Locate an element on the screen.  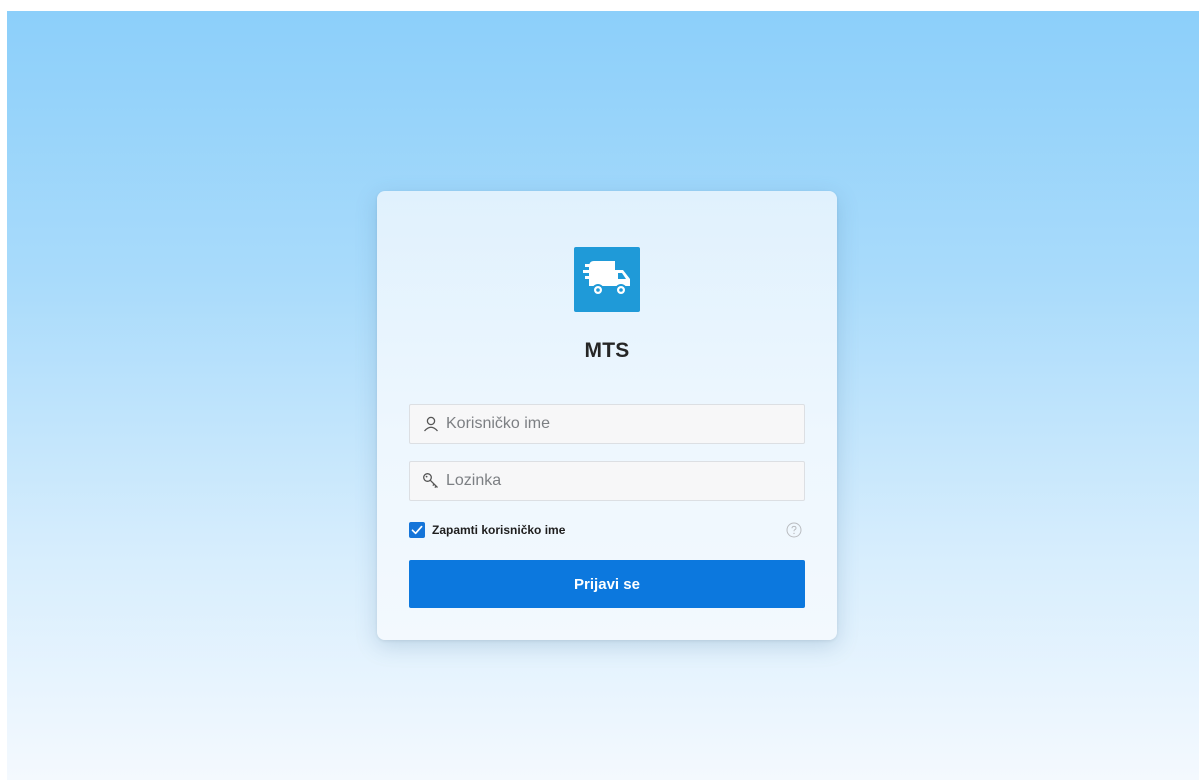
app-logo is located at coordinates (607, 279).